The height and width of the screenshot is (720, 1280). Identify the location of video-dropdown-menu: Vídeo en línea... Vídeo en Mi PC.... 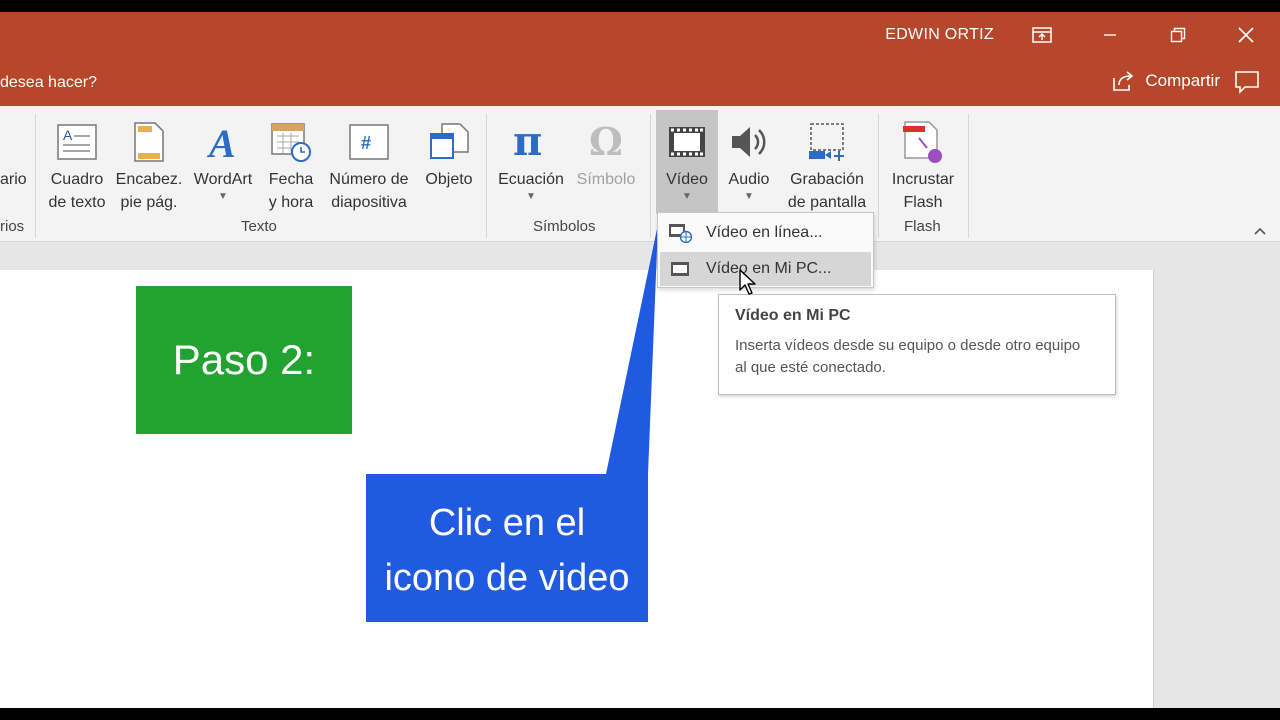
(765, 250).